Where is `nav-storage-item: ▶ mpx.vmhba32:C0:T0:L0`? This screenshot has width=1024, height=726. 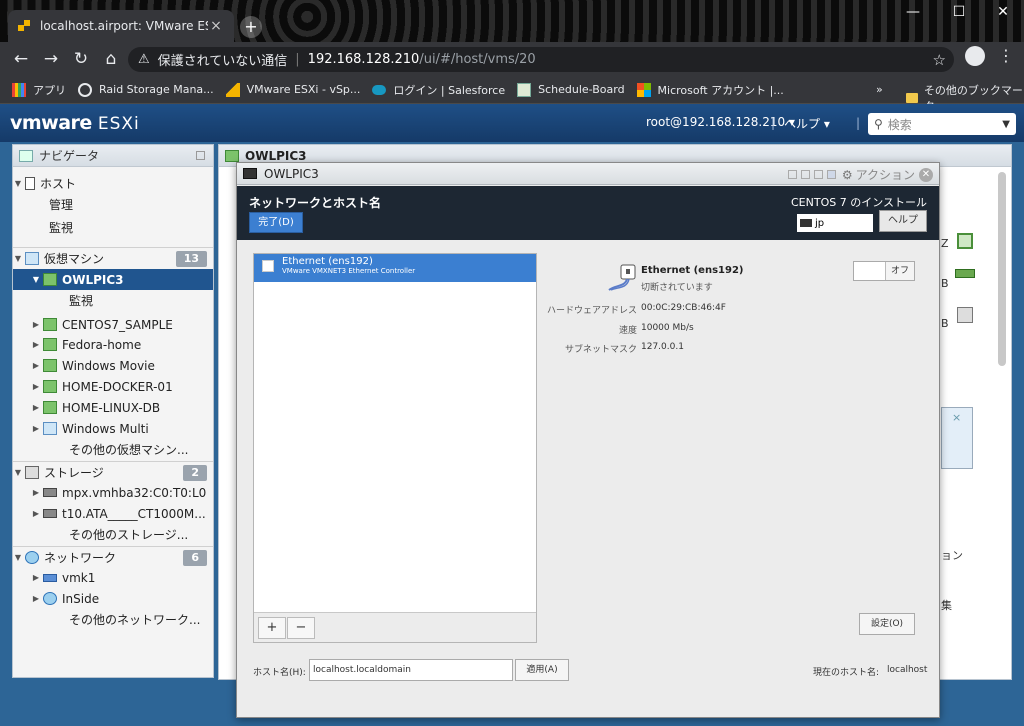
nav-storage-item: ▶ mpx.vmhba32:C0:T0:L0 is located at coordinates (113, 492).